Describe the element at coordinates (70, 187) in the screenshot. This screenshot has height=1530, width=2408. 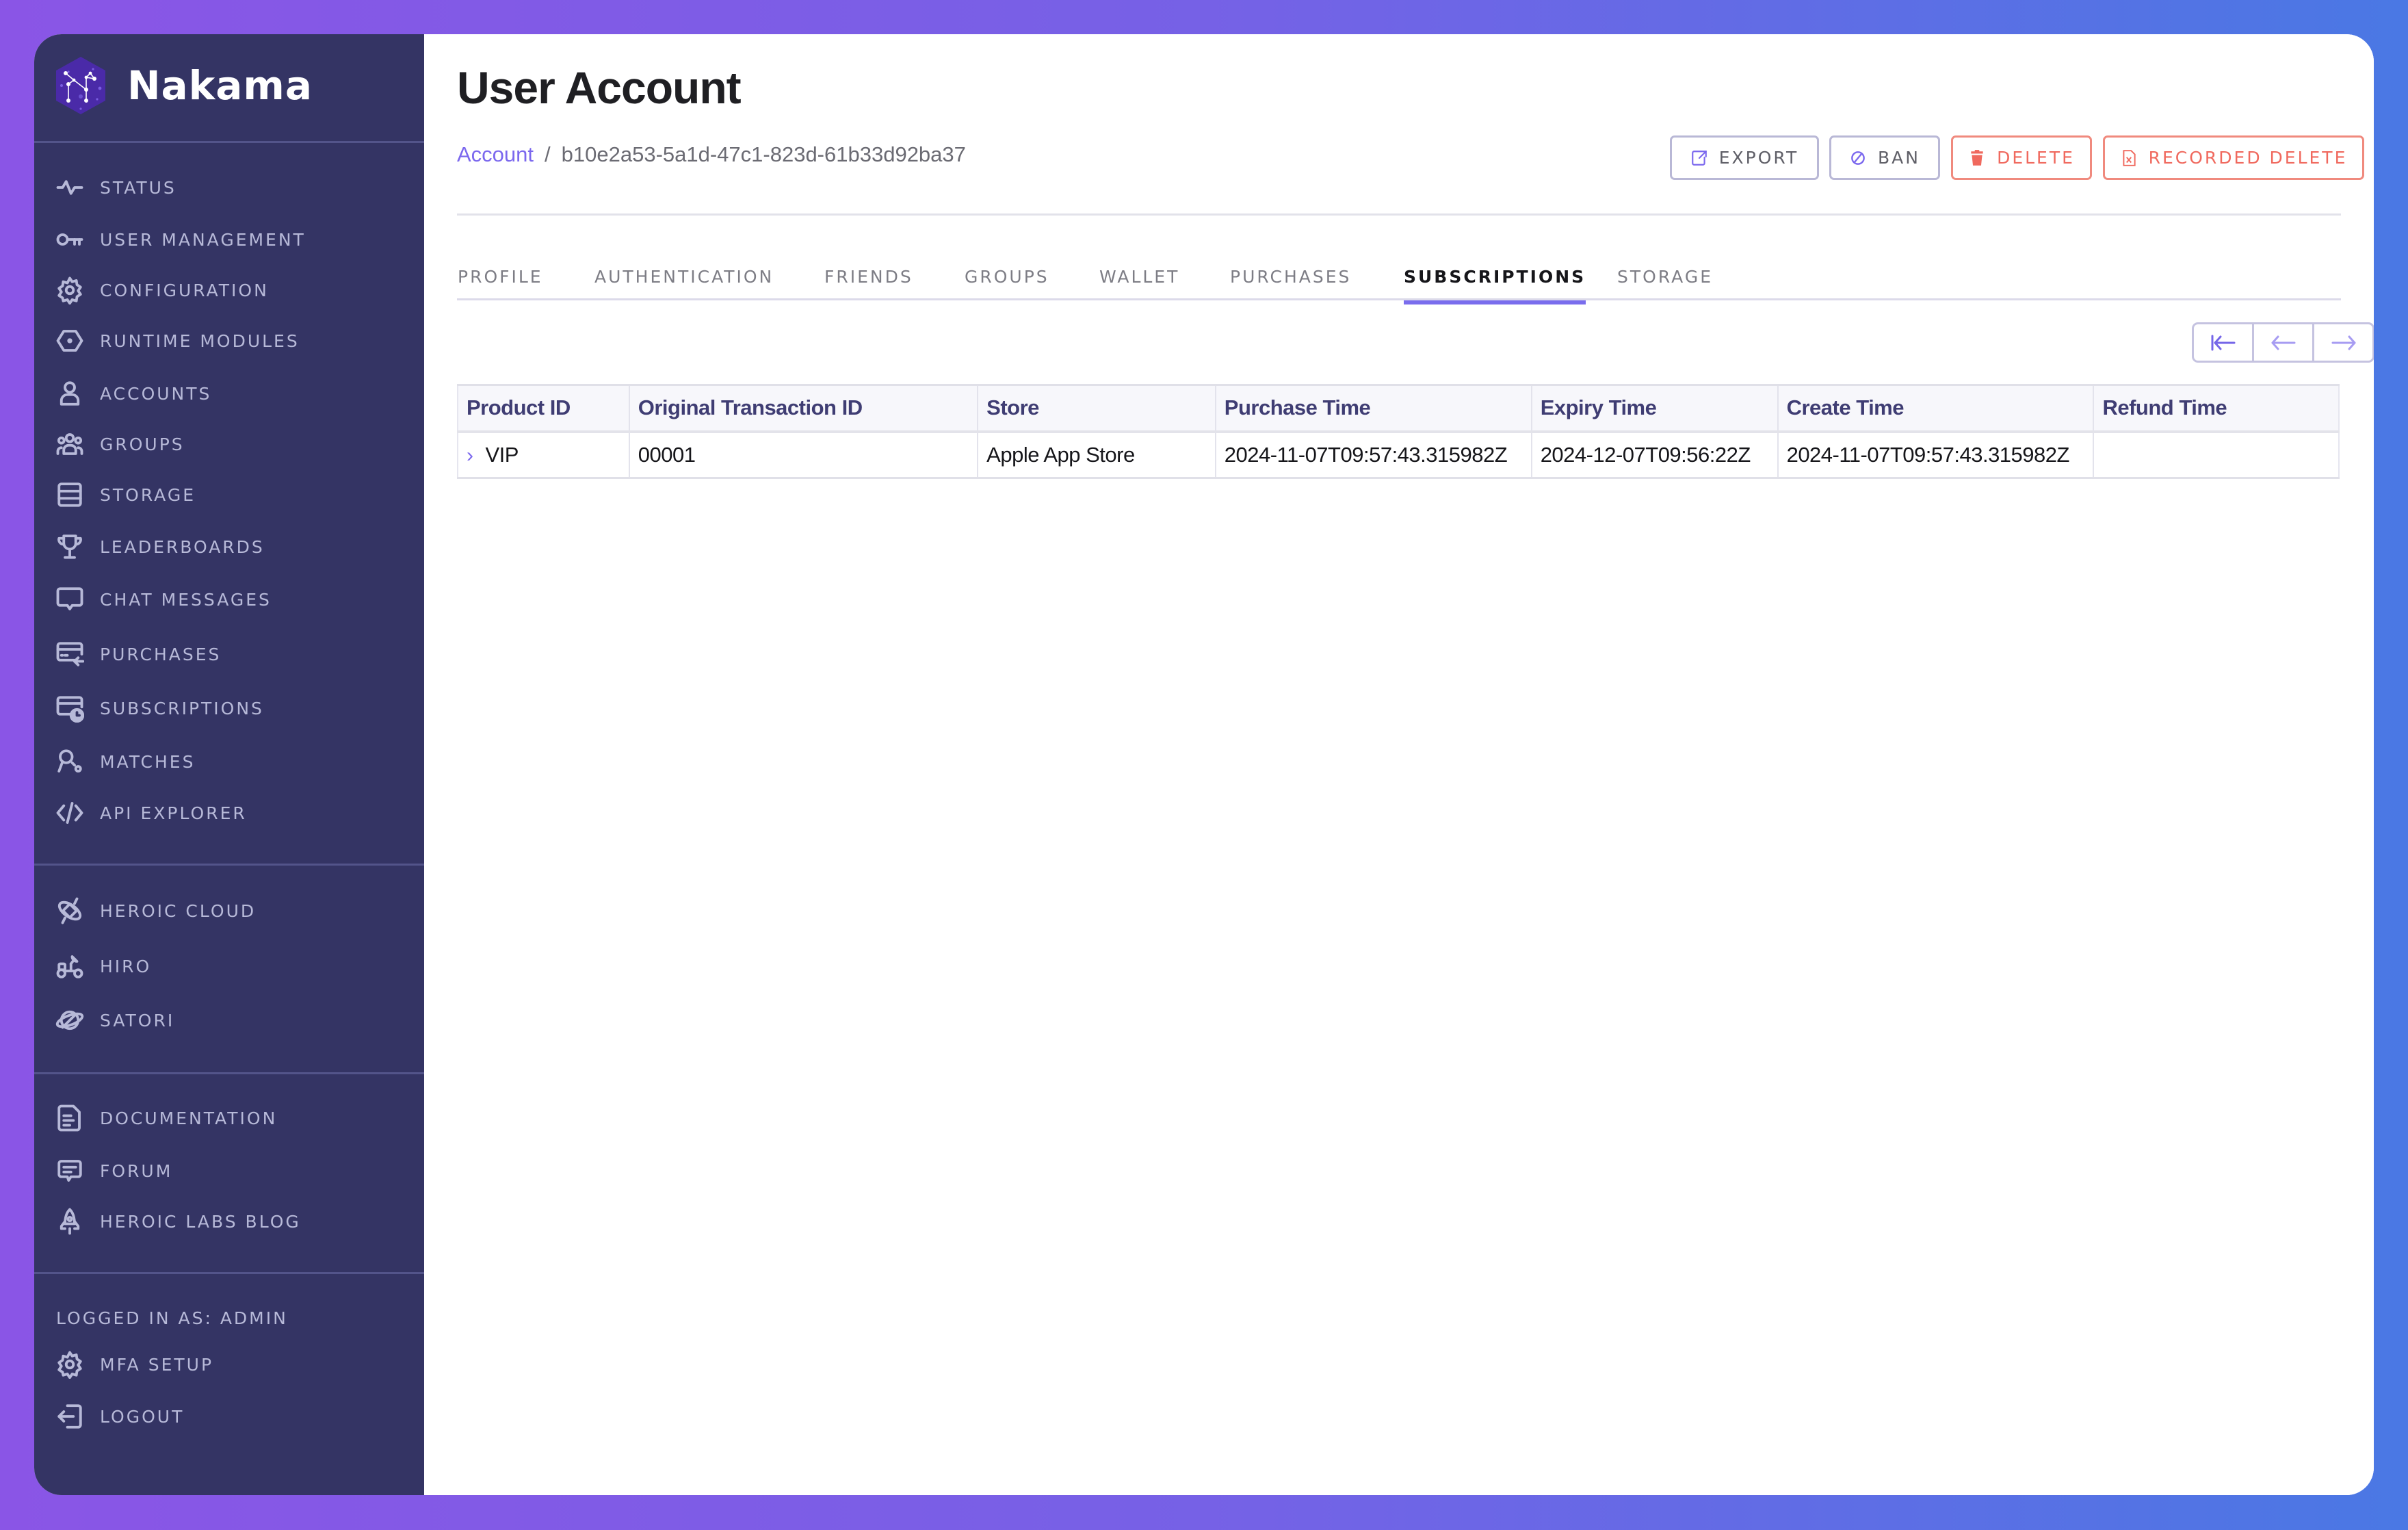
I see `pulse-icon` at that location.